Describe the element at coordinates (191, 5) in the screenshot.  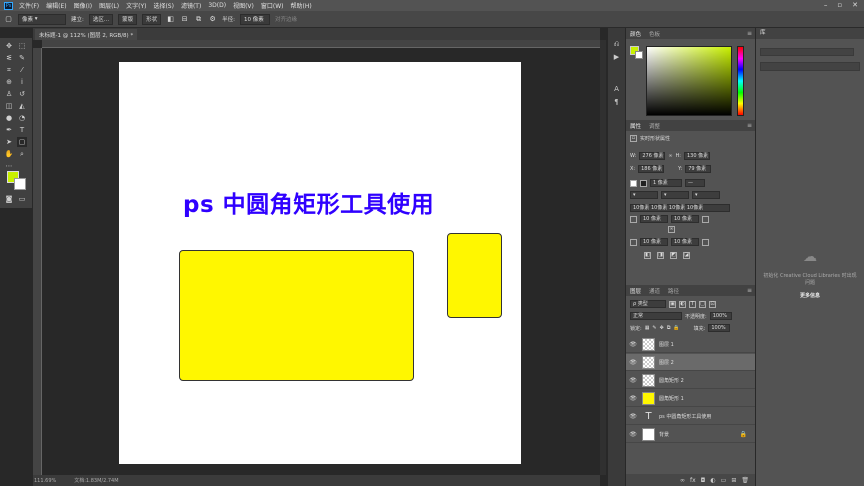
I see `menu-filter: 滤镜(T)` at that location.